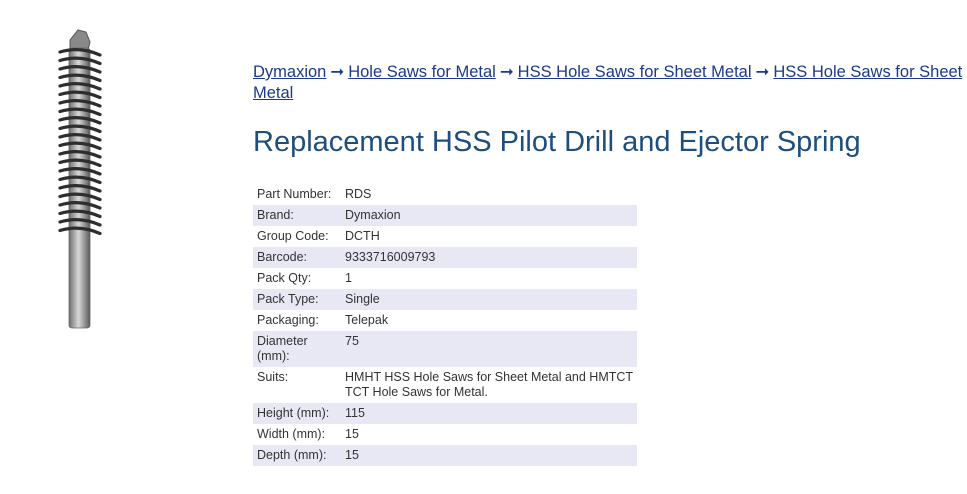  What do you see at coordinates (445, 278) in the screenshot?
I see `spec-row-pack-qty: Pack Qty: 1` at bounding box center [445, 278].